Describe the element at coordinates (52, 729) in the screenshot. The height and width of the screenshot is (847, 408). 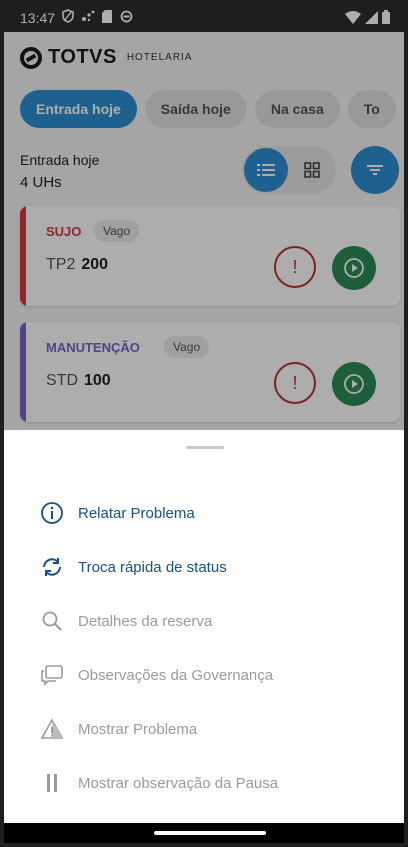
I see `warning-icon` at that location.